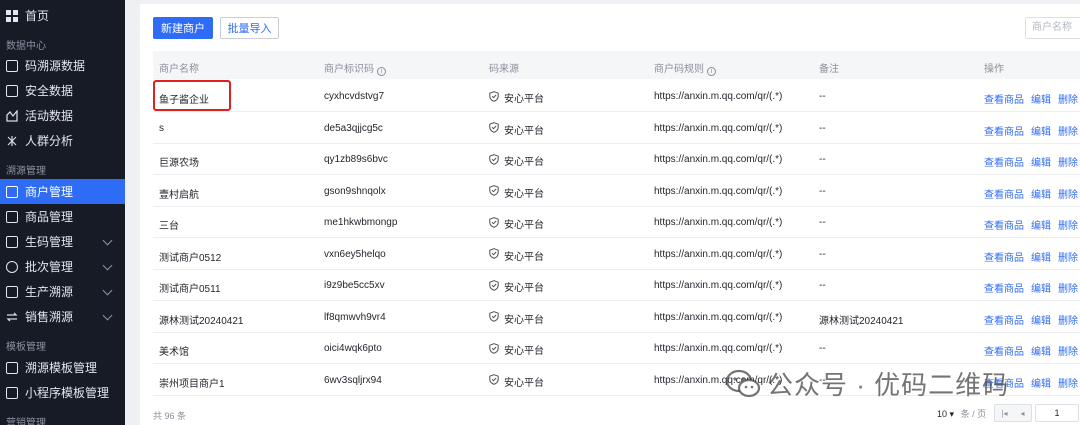 The image size is (1080, 425). I want to click on column-label: 商户标识码, so click(349, 69).